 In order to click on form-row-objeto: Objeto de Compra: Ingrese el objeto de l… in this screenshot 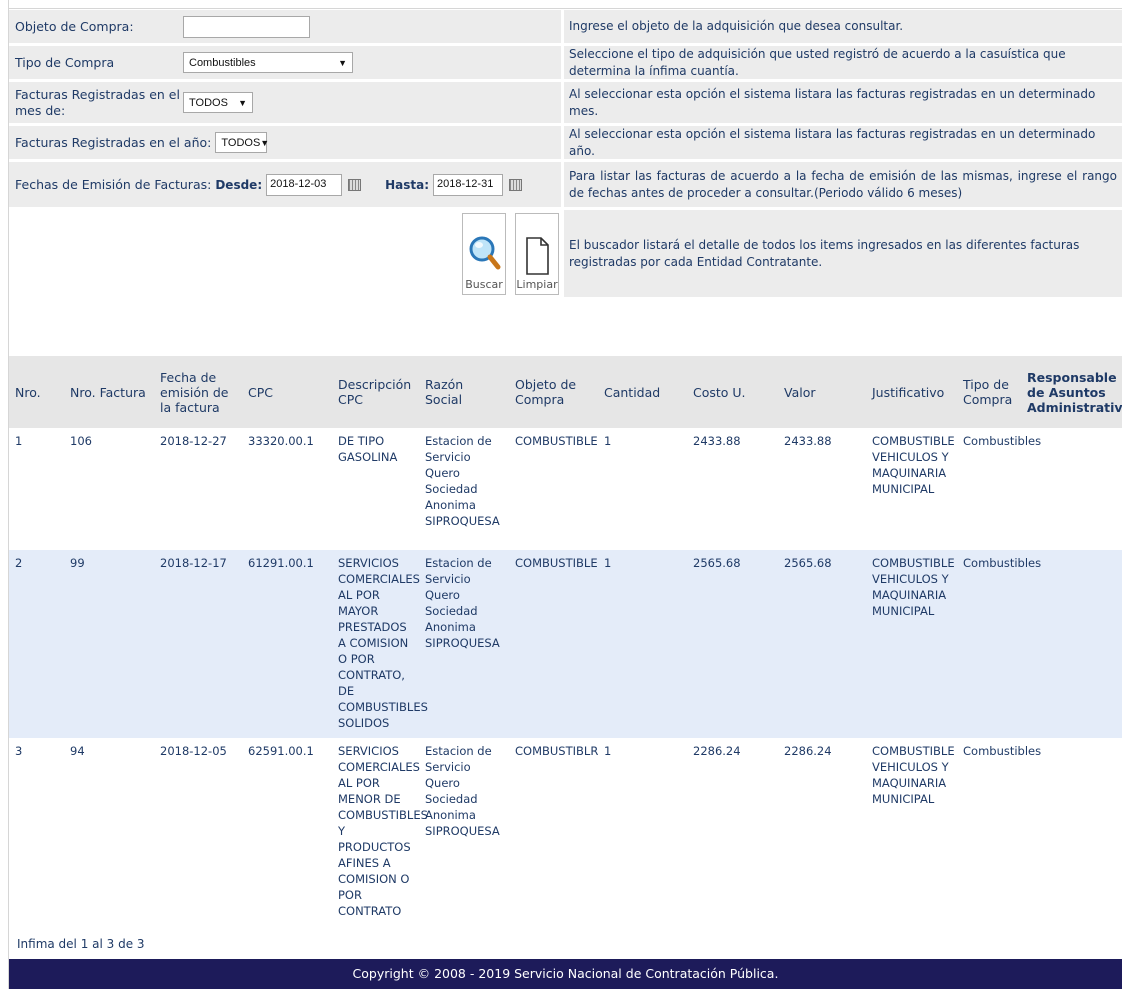, I will do `click(565, 26)`.